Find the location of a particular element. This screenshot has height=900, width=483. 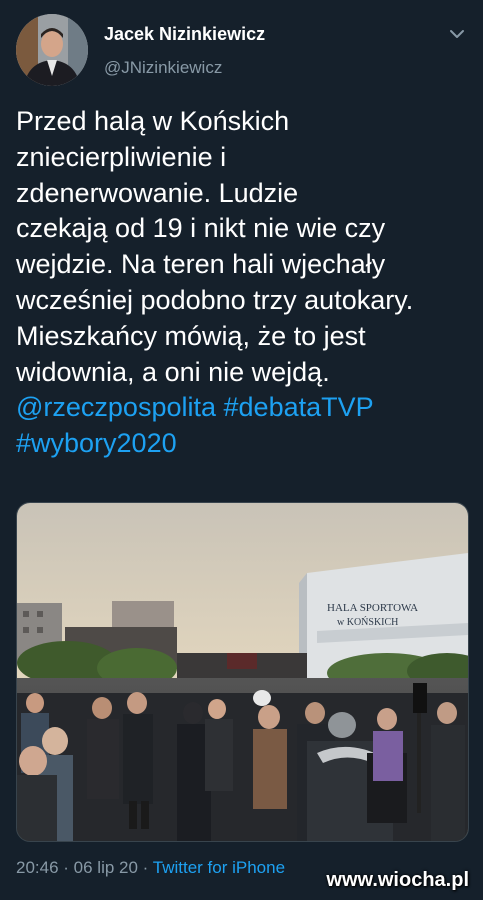

author-name: Jacek Nizinkiewicz is located at coordinates (184, 34).